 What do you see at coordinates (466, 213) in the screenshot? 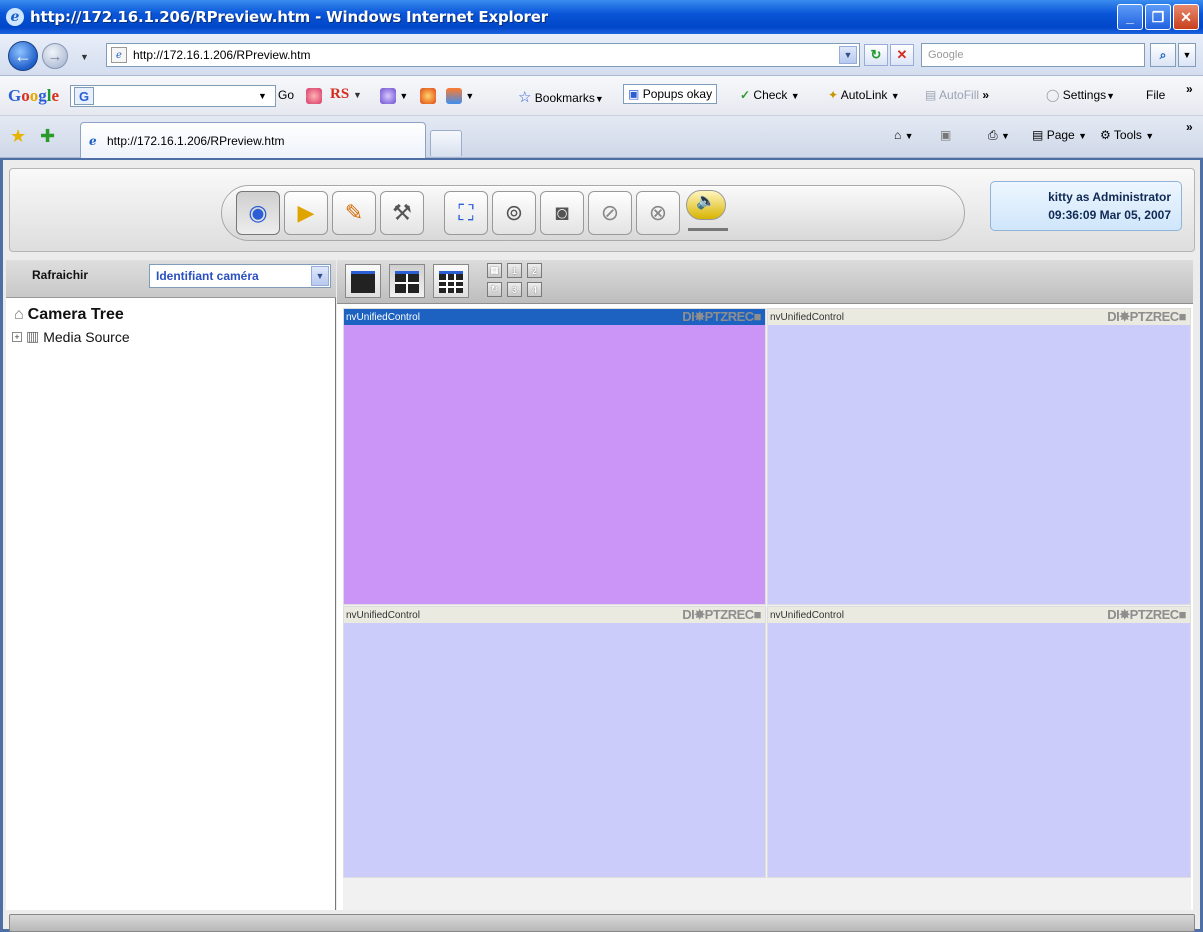
I see `fullscreen-icon: ⛶` at bounding box center [466, 213].